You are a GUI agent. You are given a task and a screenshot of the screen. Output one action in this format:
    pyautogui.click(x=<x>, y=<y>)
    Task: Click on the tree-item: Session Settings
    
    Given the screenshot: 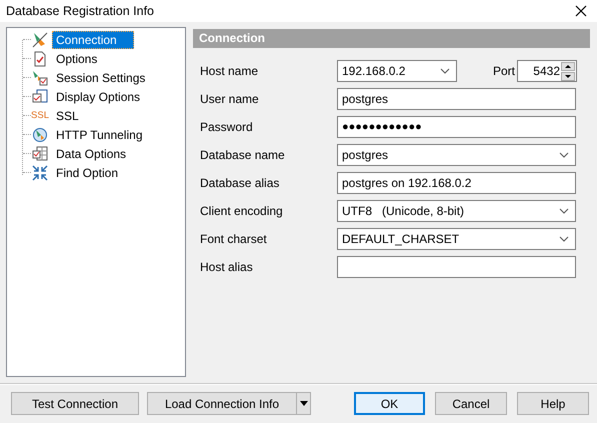 What is the action you would take?
    pyautogui.click(x=101, y=77)
    